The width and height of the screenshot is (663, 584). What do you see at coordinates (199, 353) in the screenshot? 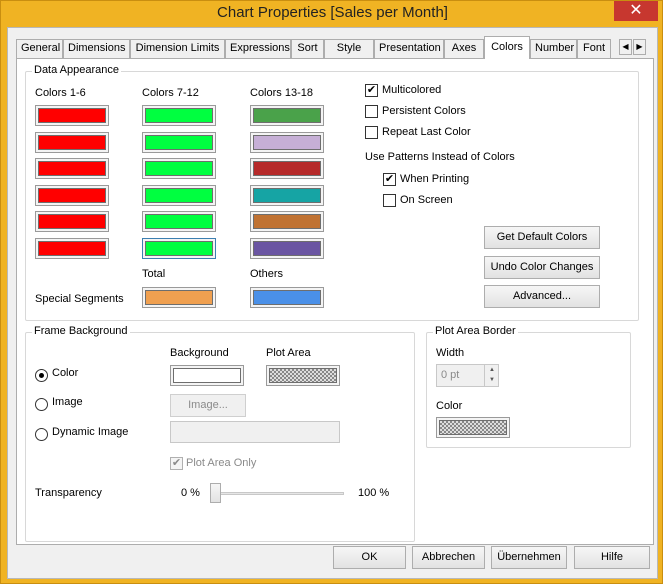
I see `background-label: Background` at bounding box center [199, 353].